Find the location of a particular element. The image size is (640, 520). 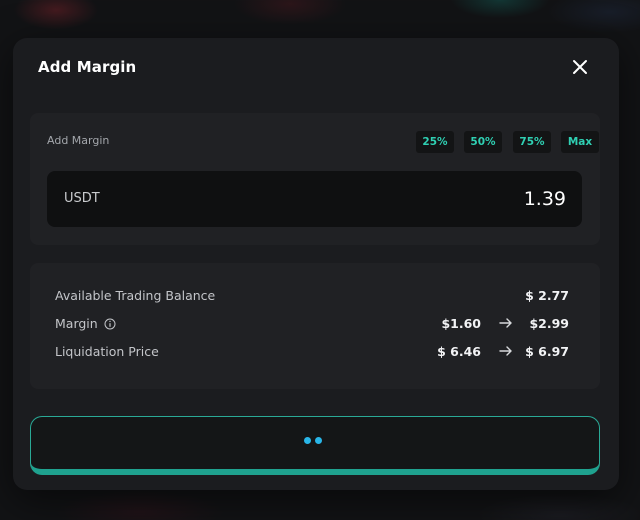

liquidation-new-value: $ 6.97 is located at coordinates (547, 351).